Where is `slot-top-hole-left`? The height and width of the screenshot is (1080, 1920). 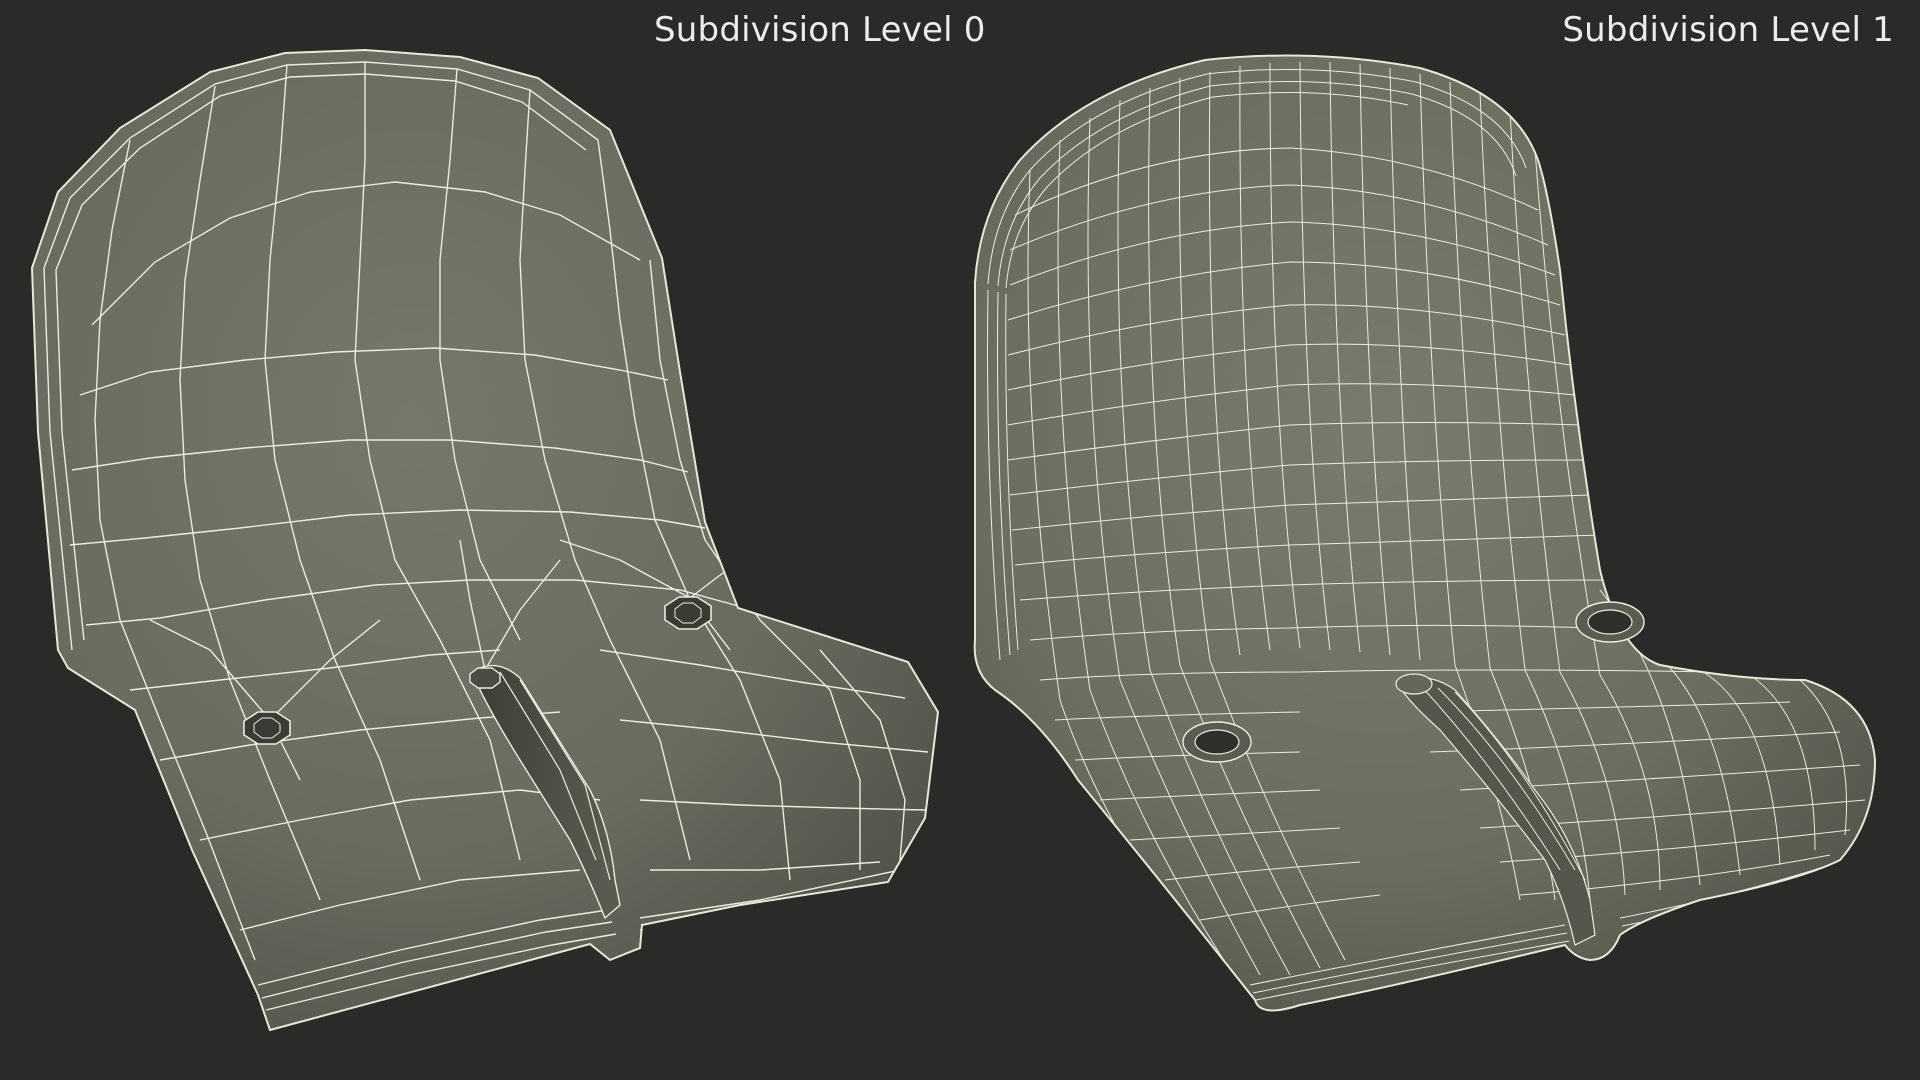 slot-top-hole-left is located at coordinates (485, 678).